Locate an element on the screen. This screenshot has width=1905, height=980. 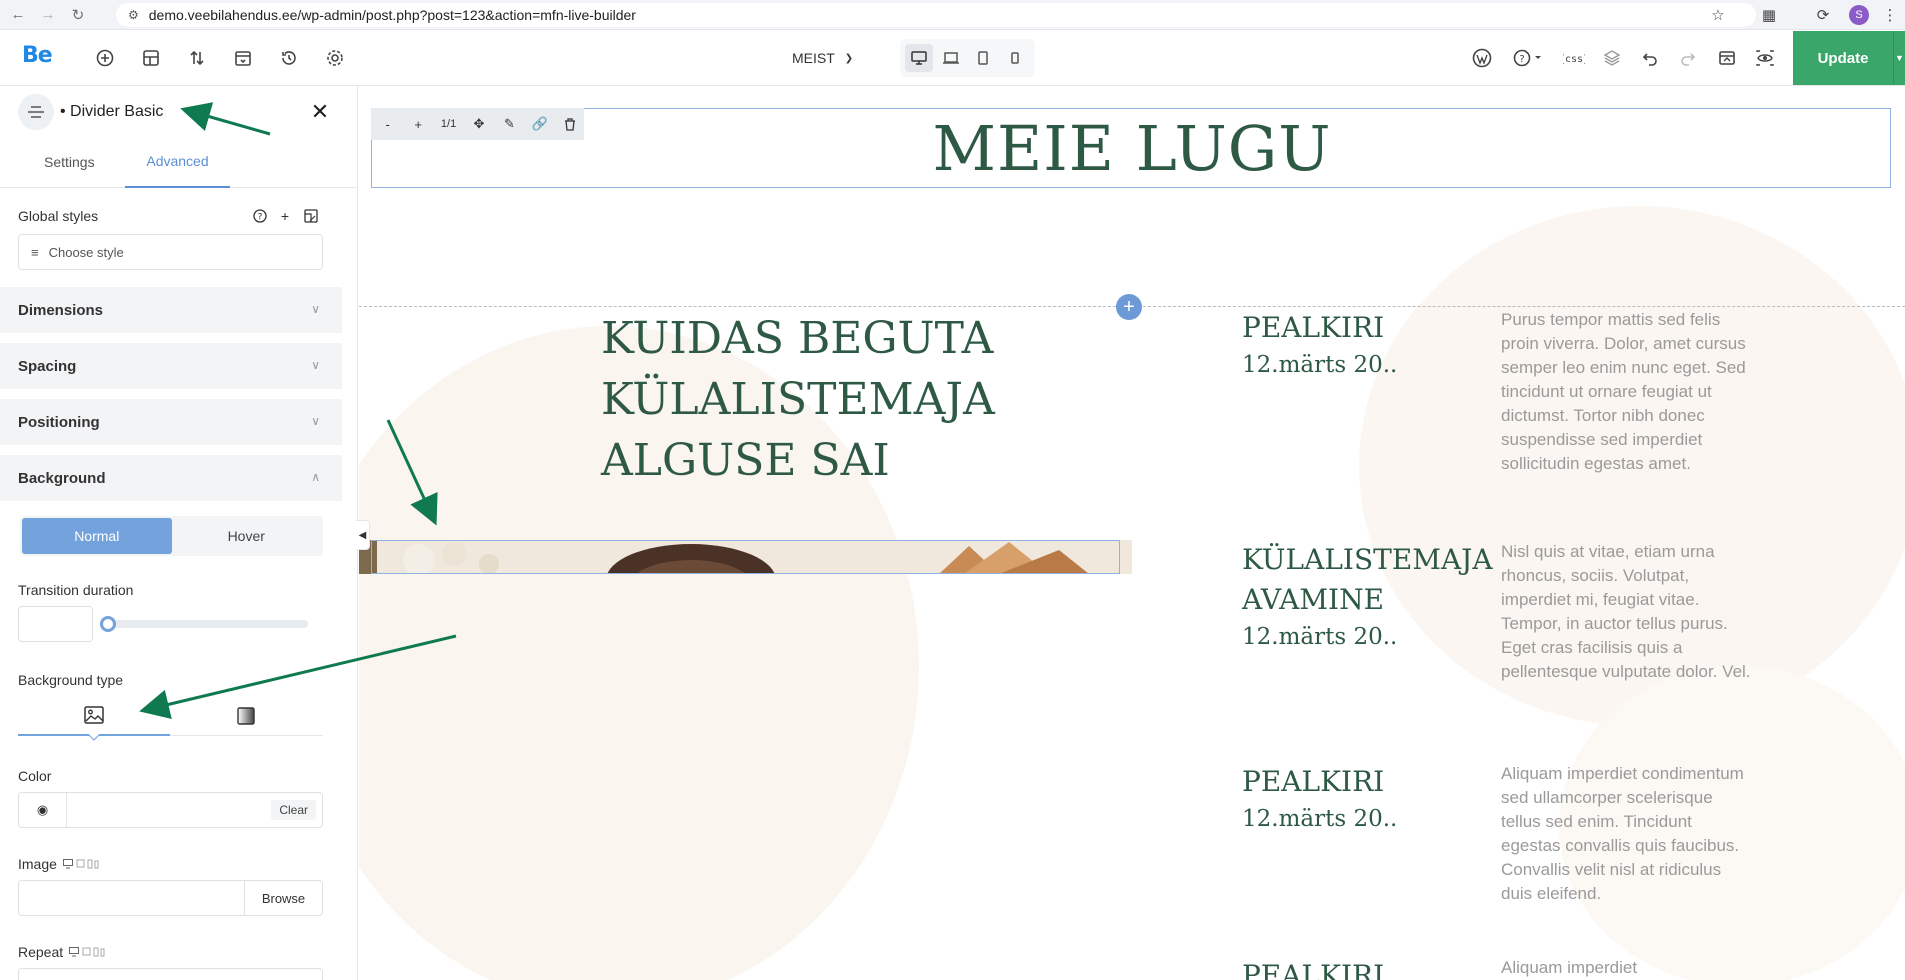
transition-duration-input is located at coordinates (55, 624).